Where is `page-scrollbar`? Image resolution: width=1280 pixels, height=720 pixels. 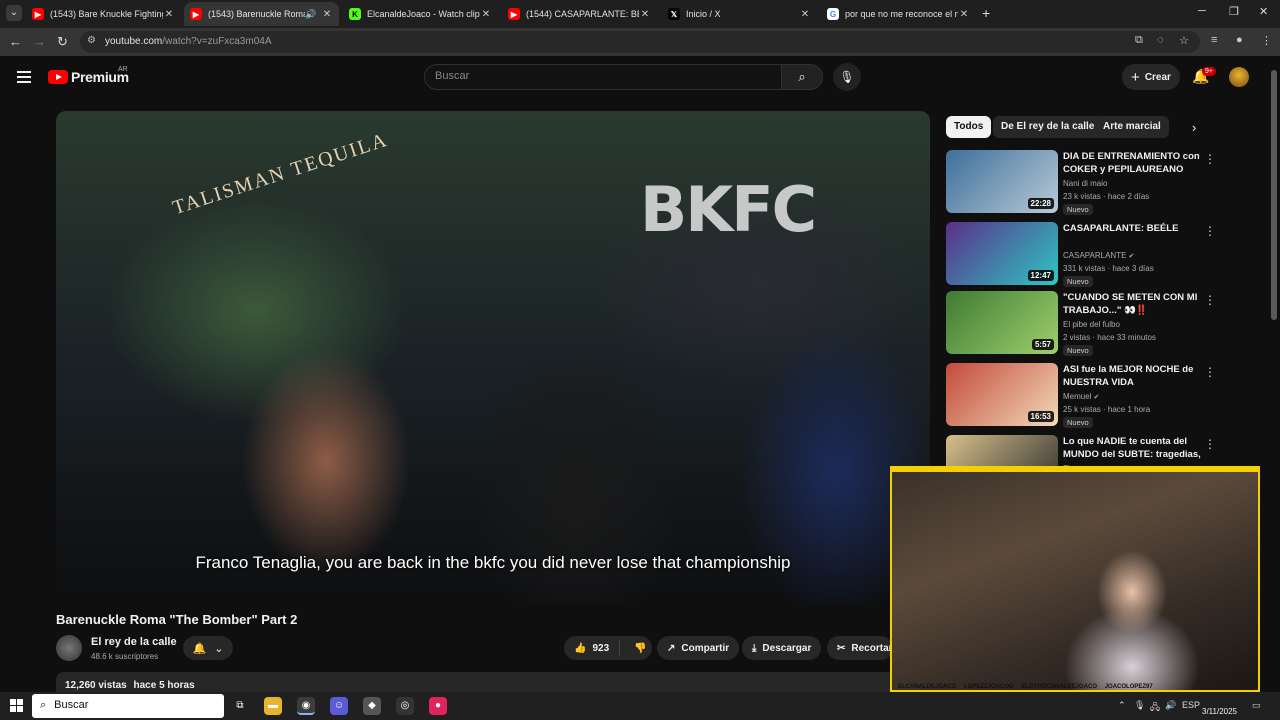
page-scrollbar is located at coordinates (1274, 195).